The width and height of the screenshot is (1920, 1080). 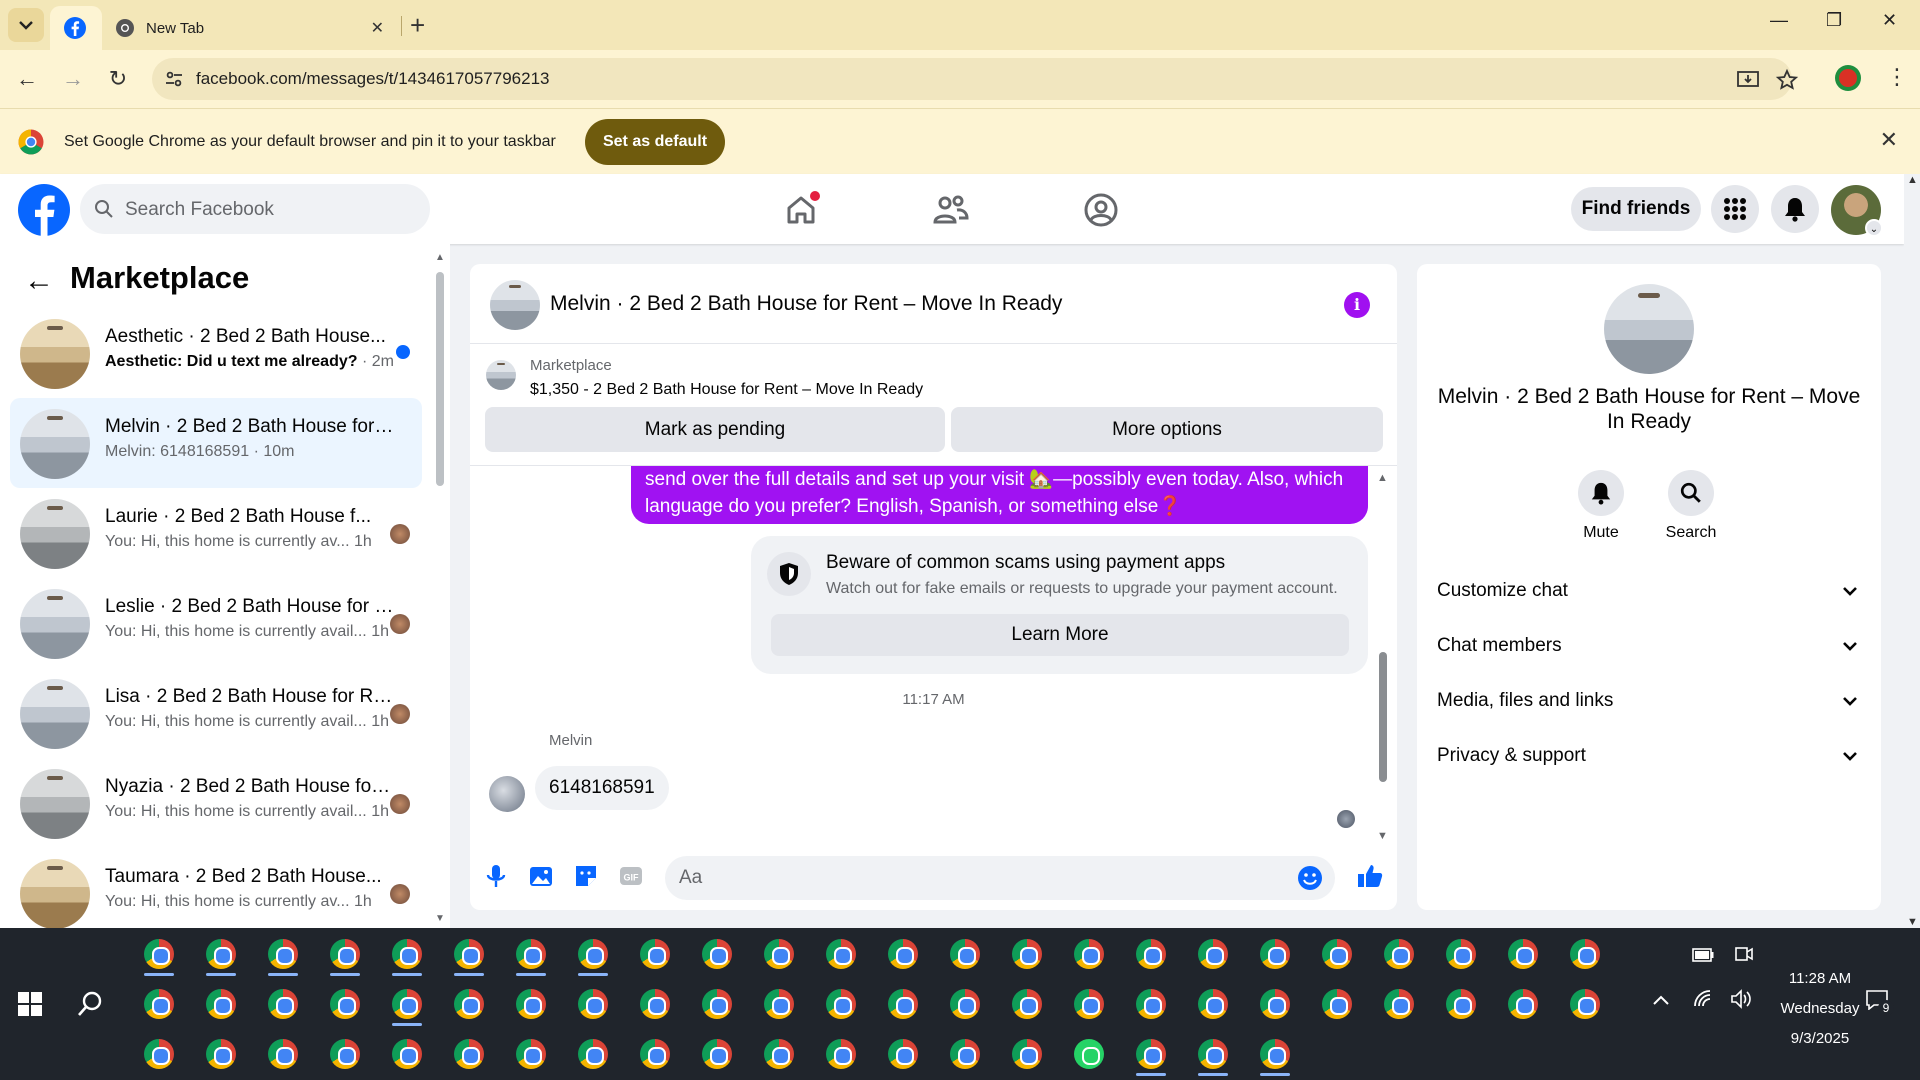 What do you see at coordinates (26, 25) in the screenshot?
I see `tab-search-dropdown` at bounding box center [26, 25].